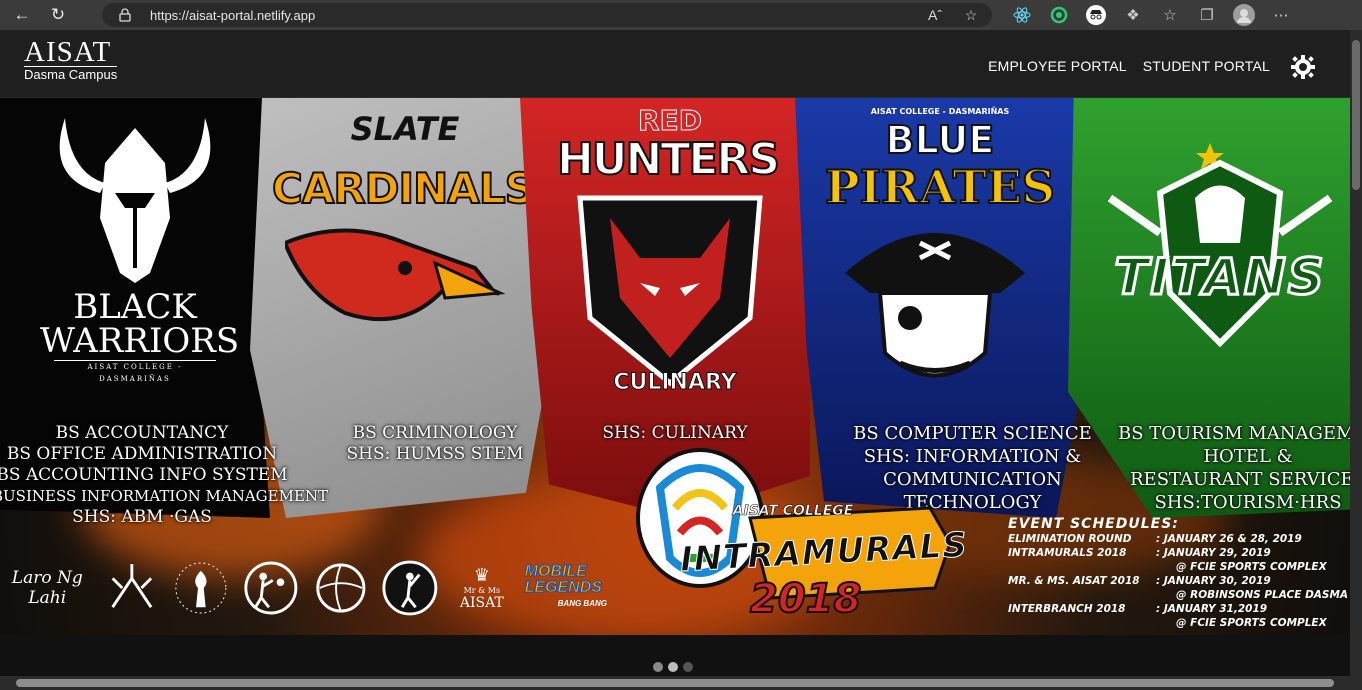 The height and width of the screenshot is (690, 1362). Describe the element at coordinates (135, 307) in the screenshot. I see `team-name-line1: BLACK` at that location.